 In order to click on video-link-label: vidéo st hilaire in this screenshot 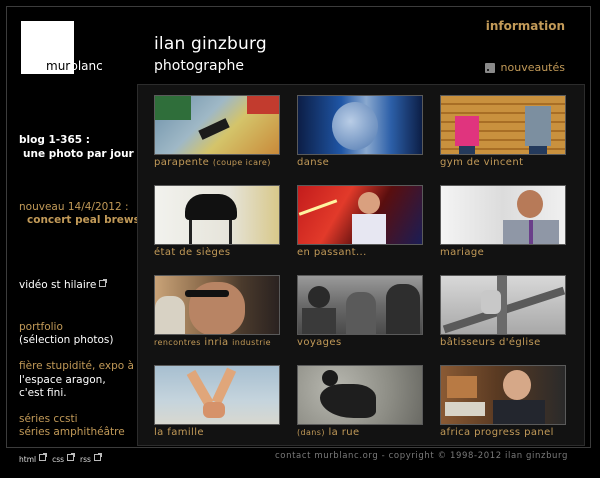, I will do `click(58, 285)`.